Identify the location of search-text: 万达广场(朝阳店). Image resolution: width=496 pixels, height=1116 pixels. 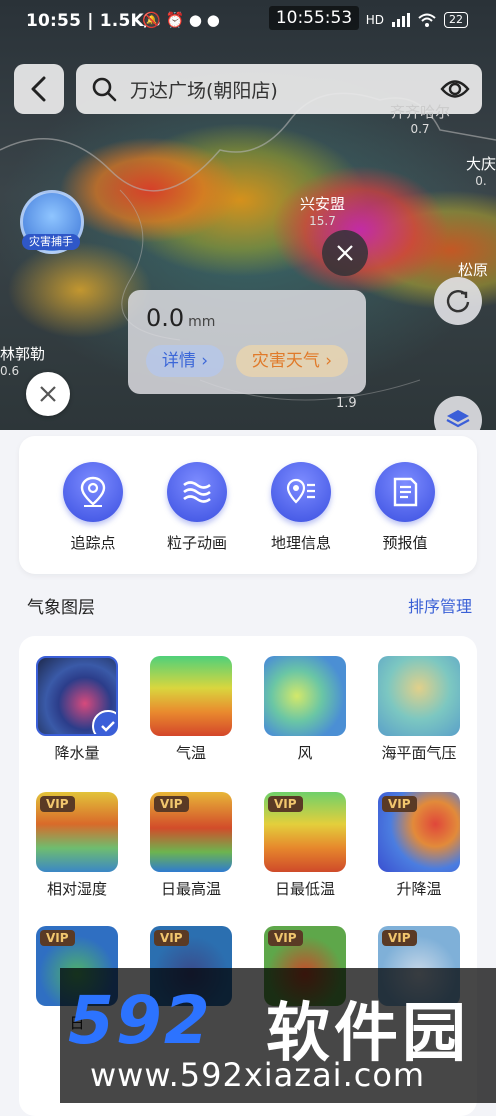
(204, 90).